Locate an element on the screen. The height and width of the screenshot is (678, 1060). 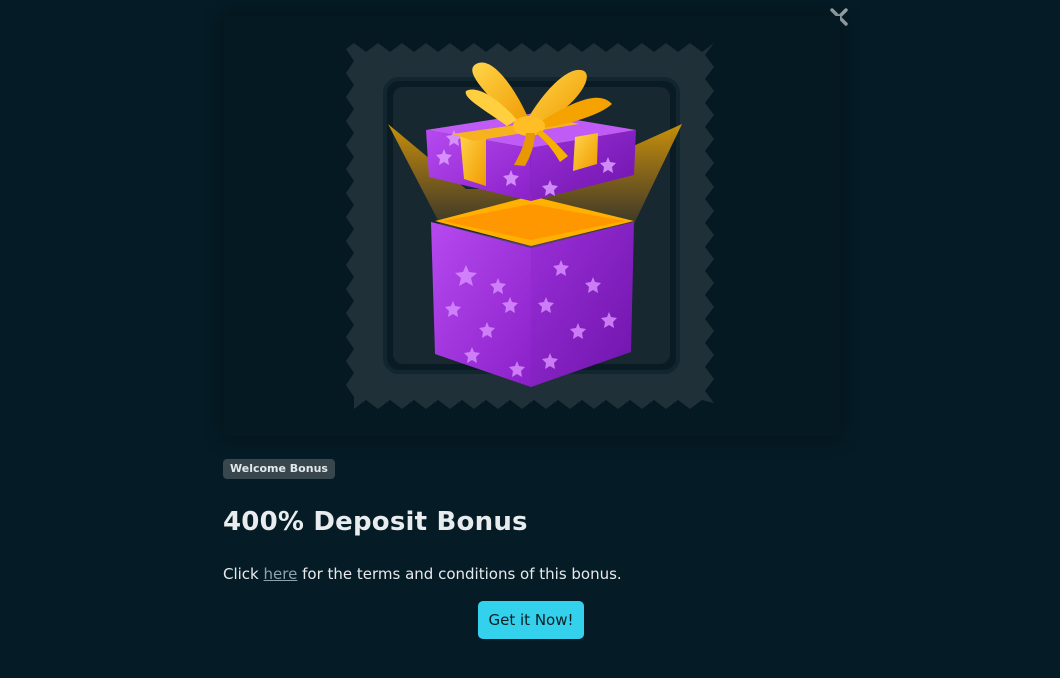
welcome-bonus-badge: Welcome Bonus is located at coordinates (279, 469).